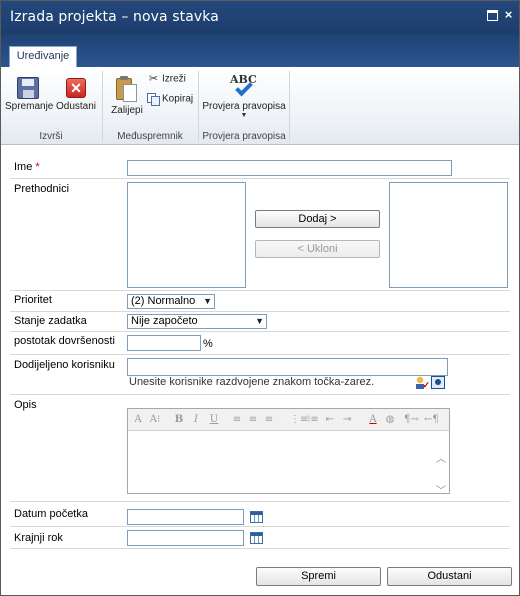 Image resolution: width=520 pixels, height=596 pixels. What do you see at coordinates (260, 50) in the screenshot?
I see `ribbon-tab-strip: Uređivanje` at bounding box center [260, 50].